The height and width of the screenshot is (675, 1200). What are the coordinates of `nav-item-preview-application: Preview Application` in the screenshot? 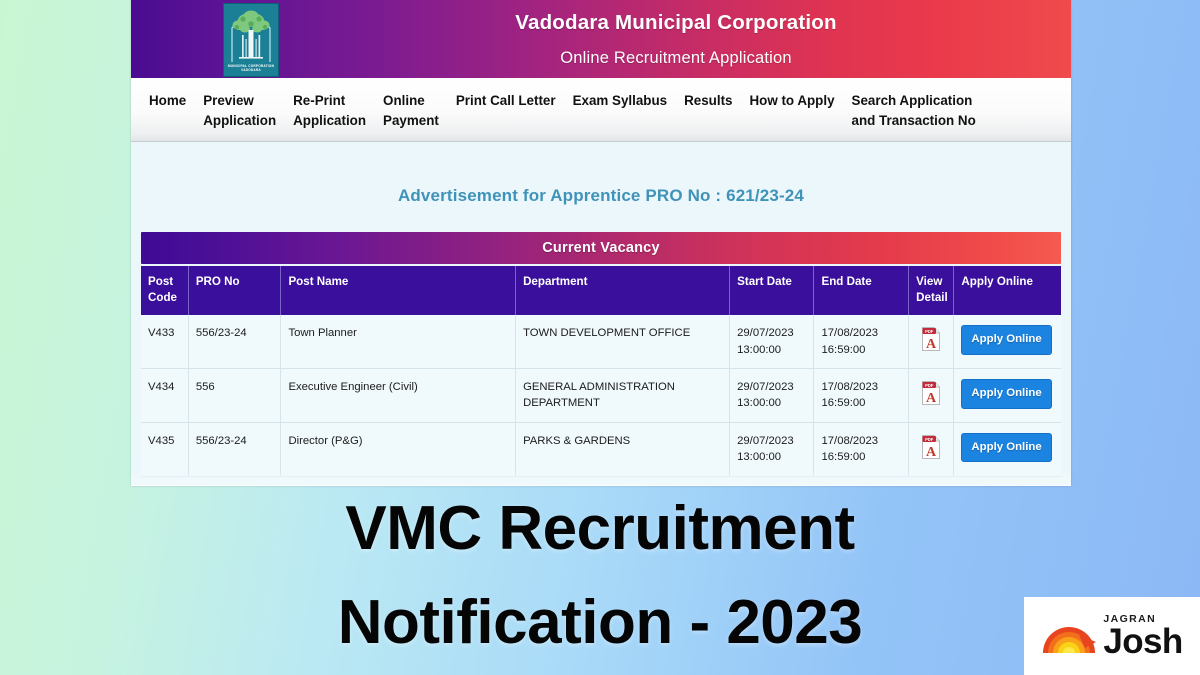 It's located at (245, 111).